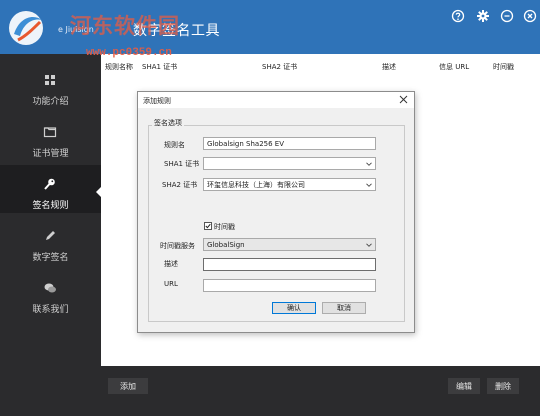 The height and width of the screenshot is (416, 540). I want to click on sha1-label: SHA1 证书, so click(182, 164).